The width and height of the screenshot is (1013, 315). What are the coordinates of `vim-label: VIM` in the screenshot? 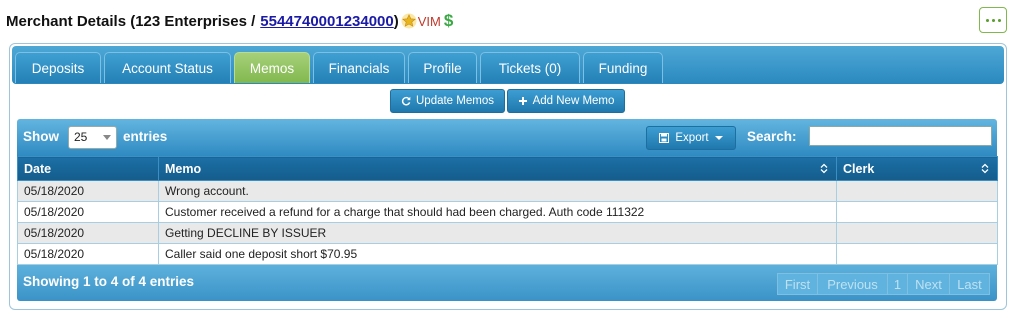 It's located at (429, 21).